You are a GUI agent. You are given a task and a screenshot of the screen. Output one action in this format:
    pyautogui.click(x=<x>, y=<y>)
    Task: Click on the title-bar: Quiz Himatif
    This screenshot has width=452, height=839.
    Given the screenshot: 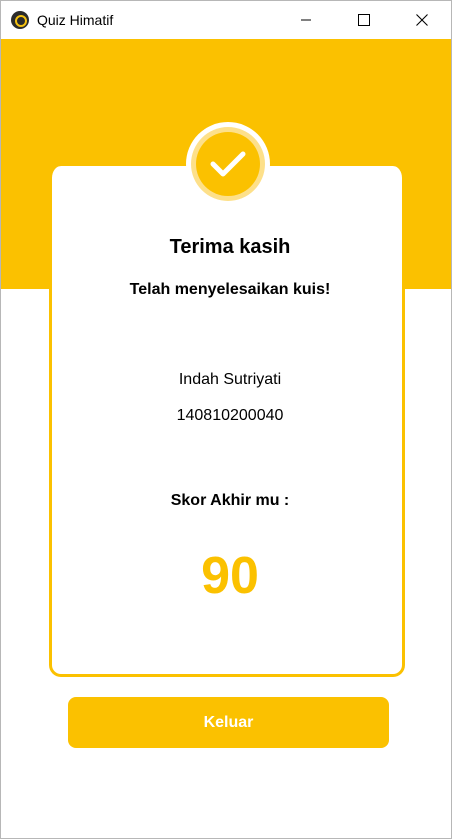 What is the action you would take?
    pyautogui.click(x=226, y=20)
    